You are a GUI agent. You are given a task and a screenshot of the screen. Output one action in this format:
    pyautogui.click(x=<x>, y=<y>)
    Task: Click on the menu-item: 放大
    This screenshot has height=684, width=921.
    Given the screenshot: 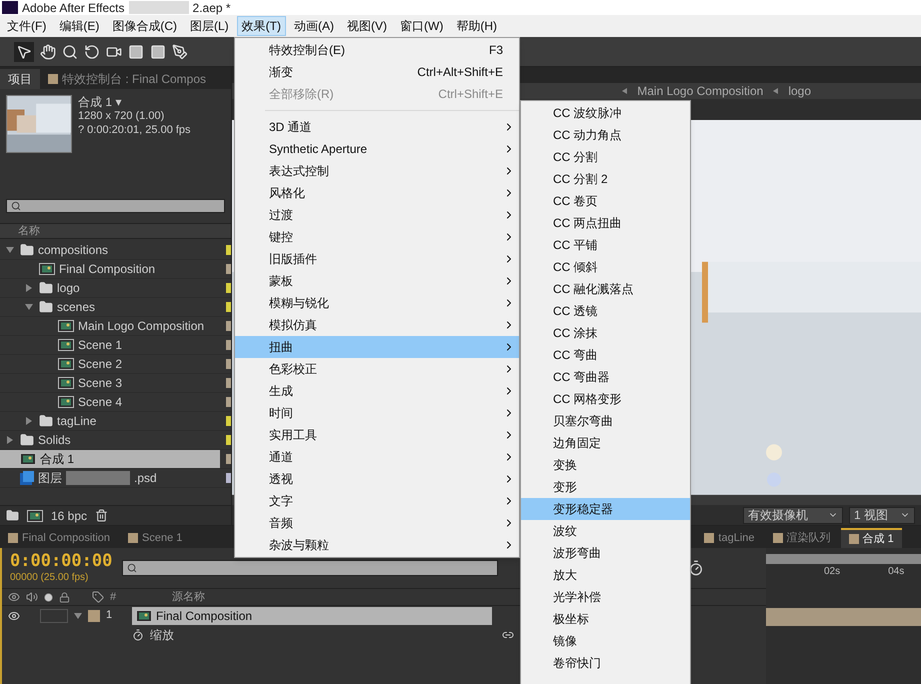 What is the action you would take?
    pyautogui.click(x=605, y=575)
    